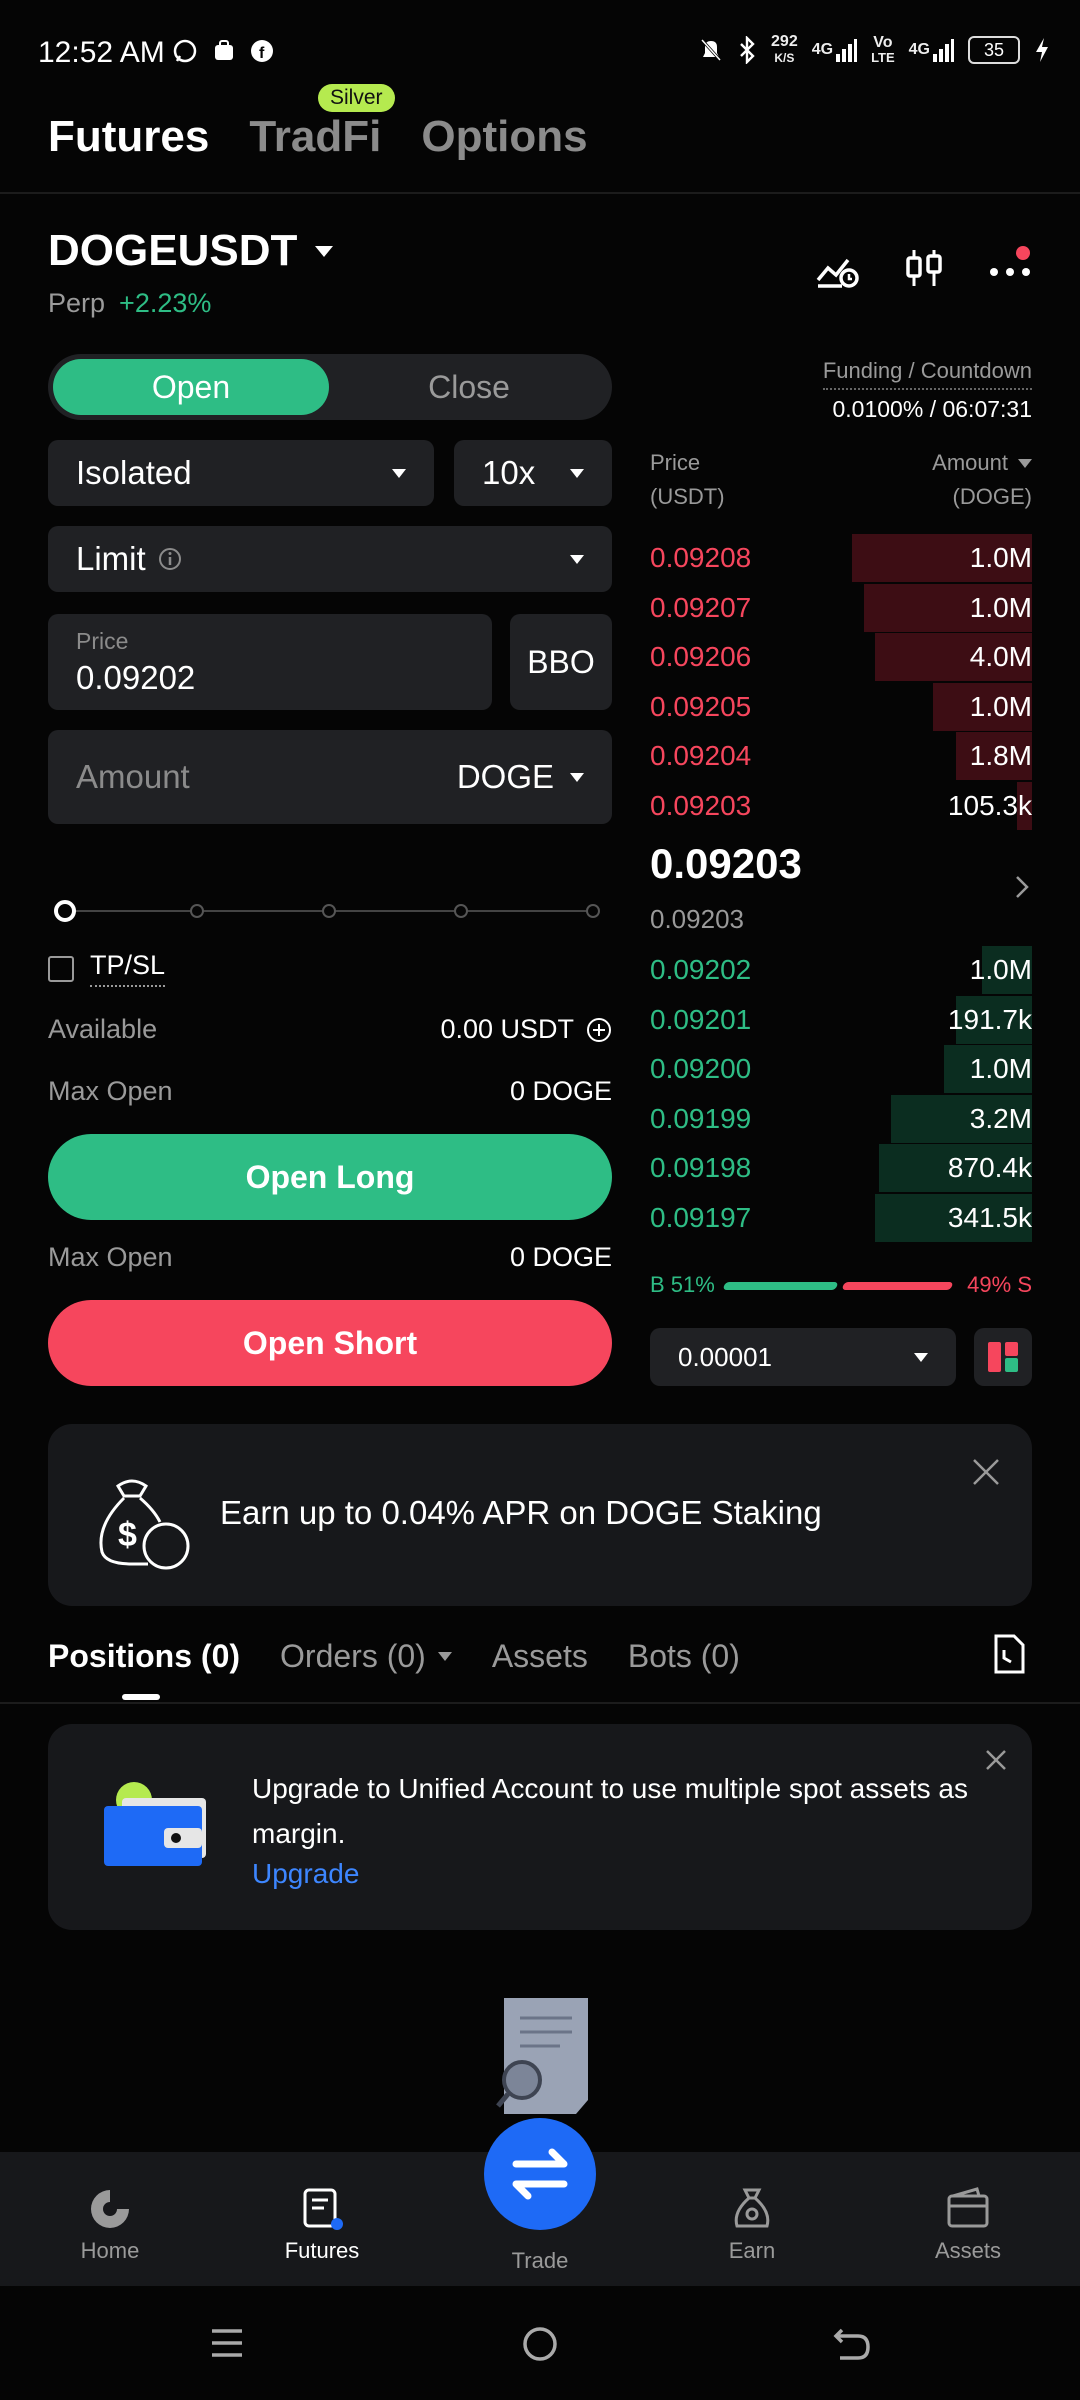  What do you see at coordinates (323, 2209) in the screenshot?
I see `futures-icon` at bounding box center [323, 2209].